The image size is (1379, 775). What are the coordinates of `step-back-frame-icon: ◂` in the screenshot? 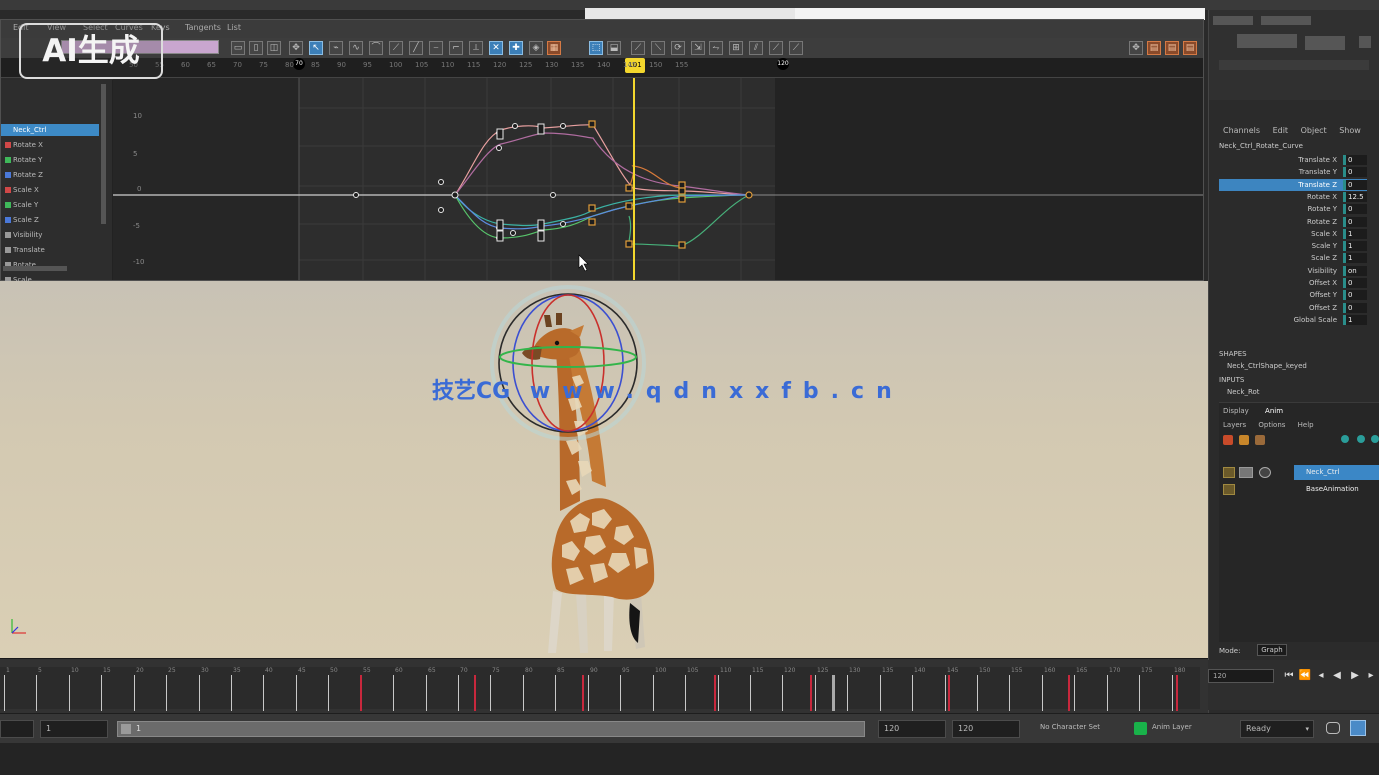 It's located at (1321, 676).